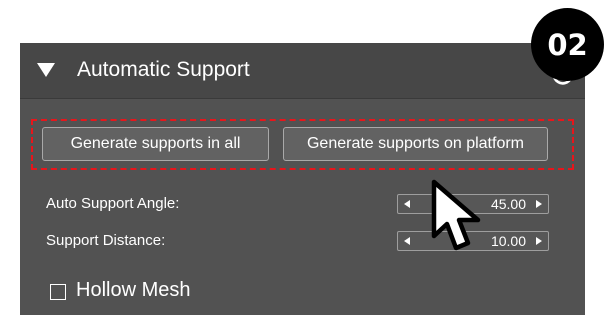 This screenshot has width=606, height=315. What do you see at coordinates (163, 69) in the screenshot?
I see `panel-title: Automatic Support` at bounding box center [163, 69].